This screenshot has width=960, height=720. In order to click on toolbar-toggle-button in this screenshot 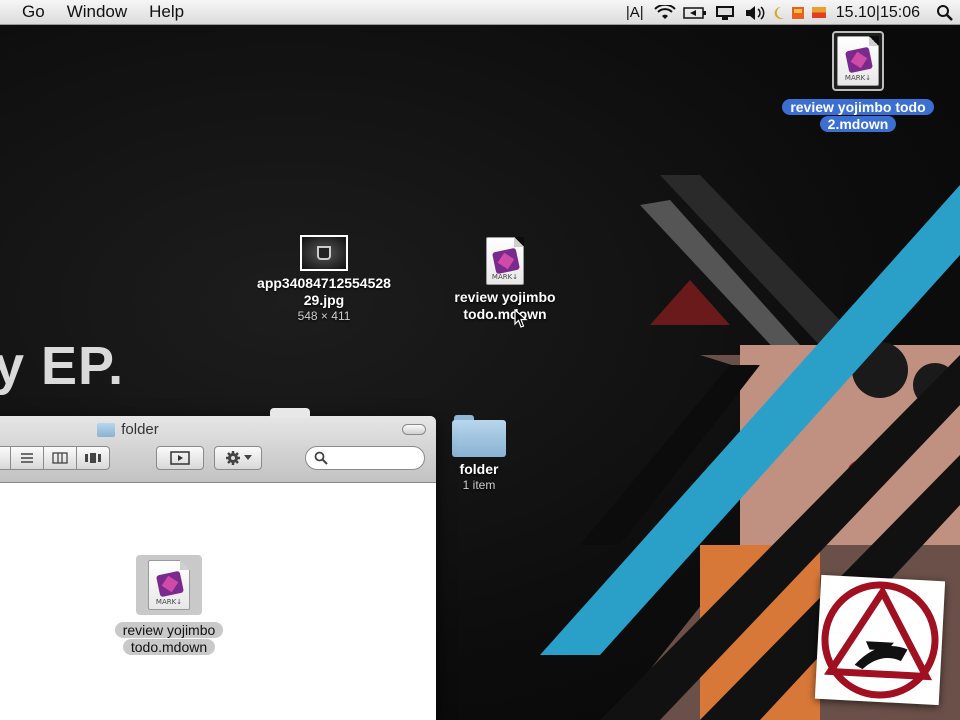, I will do `click(414, 429)`.